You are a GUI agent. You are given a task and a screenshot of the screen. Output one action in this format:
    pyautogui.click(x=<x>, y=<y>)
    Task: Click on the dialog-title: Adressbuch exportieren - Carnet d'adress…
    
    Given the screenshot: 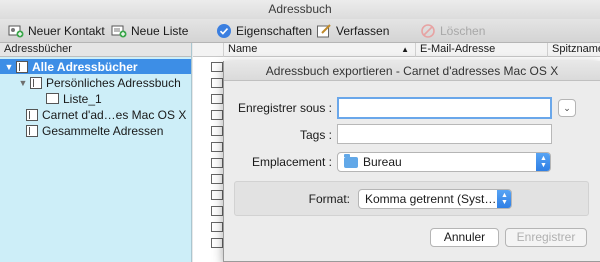 What is the action you would take?
    pyautogui.click(x=412, y=71)
    